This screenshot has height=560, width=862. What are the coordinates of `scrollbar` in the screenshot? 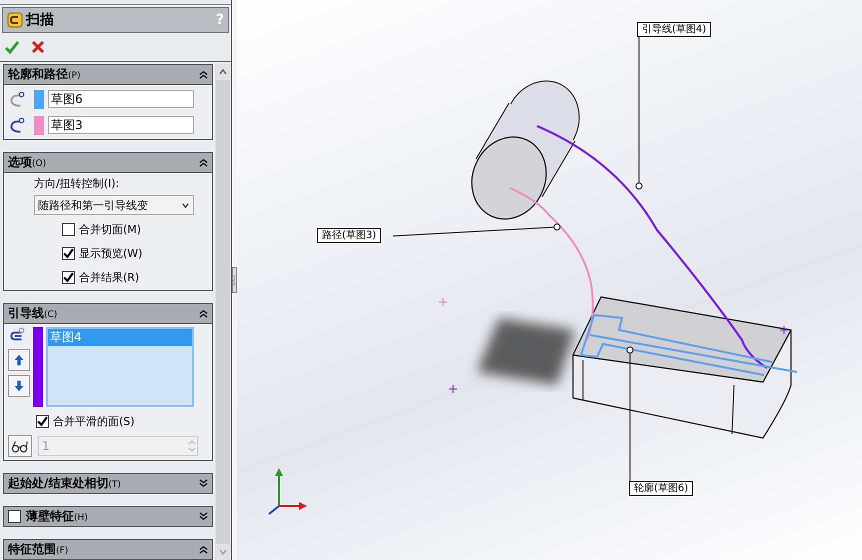 It's located at (223, 312).